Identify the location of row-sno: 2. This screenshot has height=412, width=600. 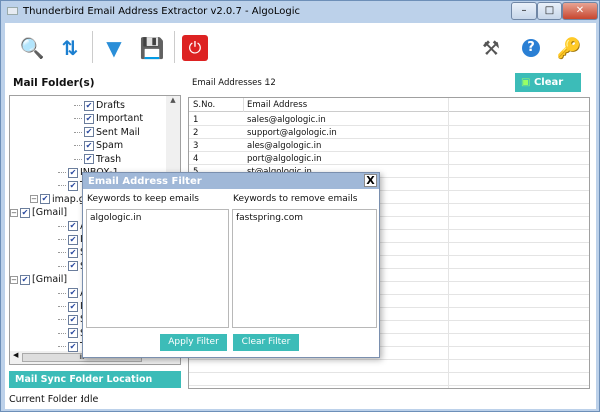
(196, 133).